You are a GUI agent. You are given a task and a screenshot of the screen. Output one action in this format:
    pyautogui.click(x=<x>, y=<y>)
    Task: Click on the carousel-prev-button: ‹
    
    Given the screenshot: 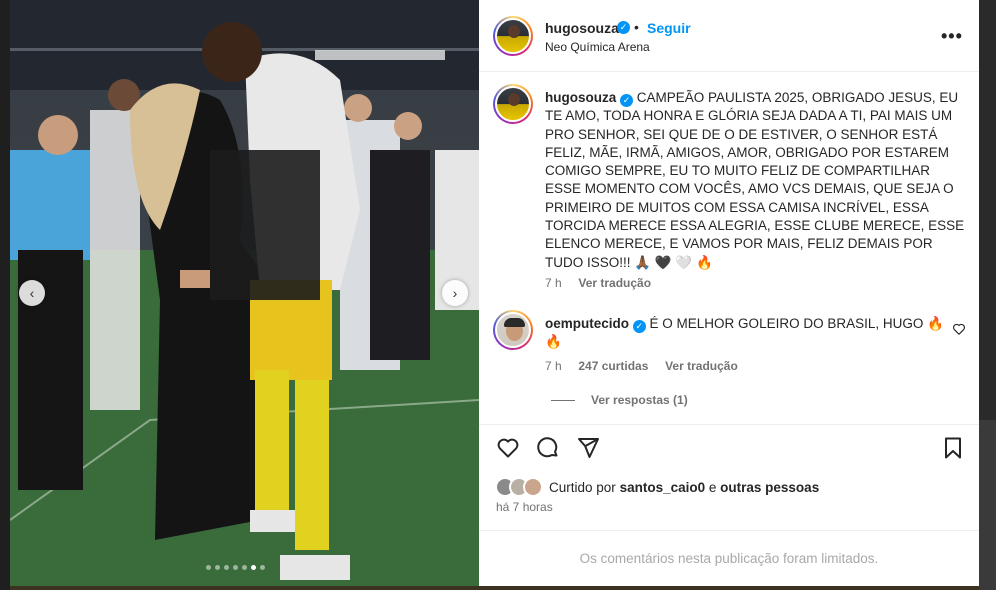 What is the action you would take?
    pyautogui.click(x=32, y=293)
    